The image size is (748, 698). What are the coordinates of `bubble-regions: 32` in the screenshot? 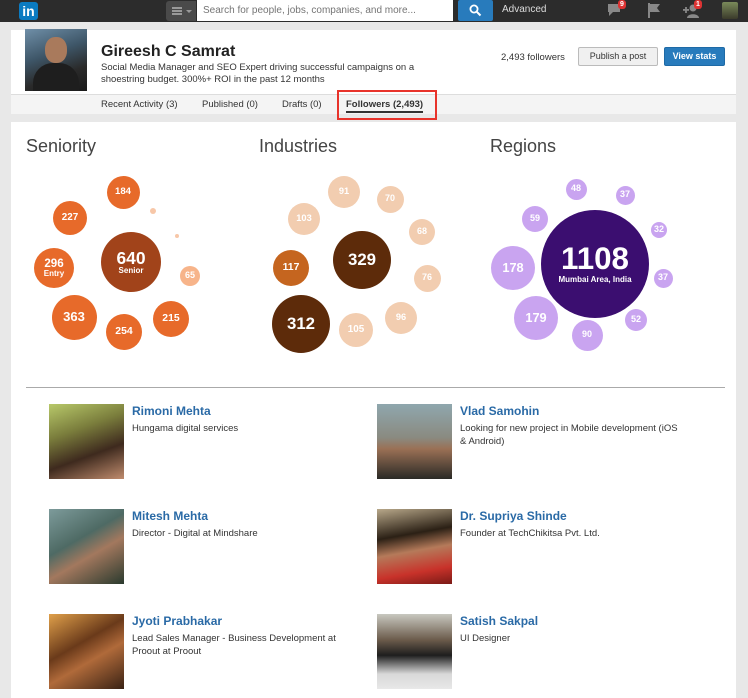 It's located at (659, 230).